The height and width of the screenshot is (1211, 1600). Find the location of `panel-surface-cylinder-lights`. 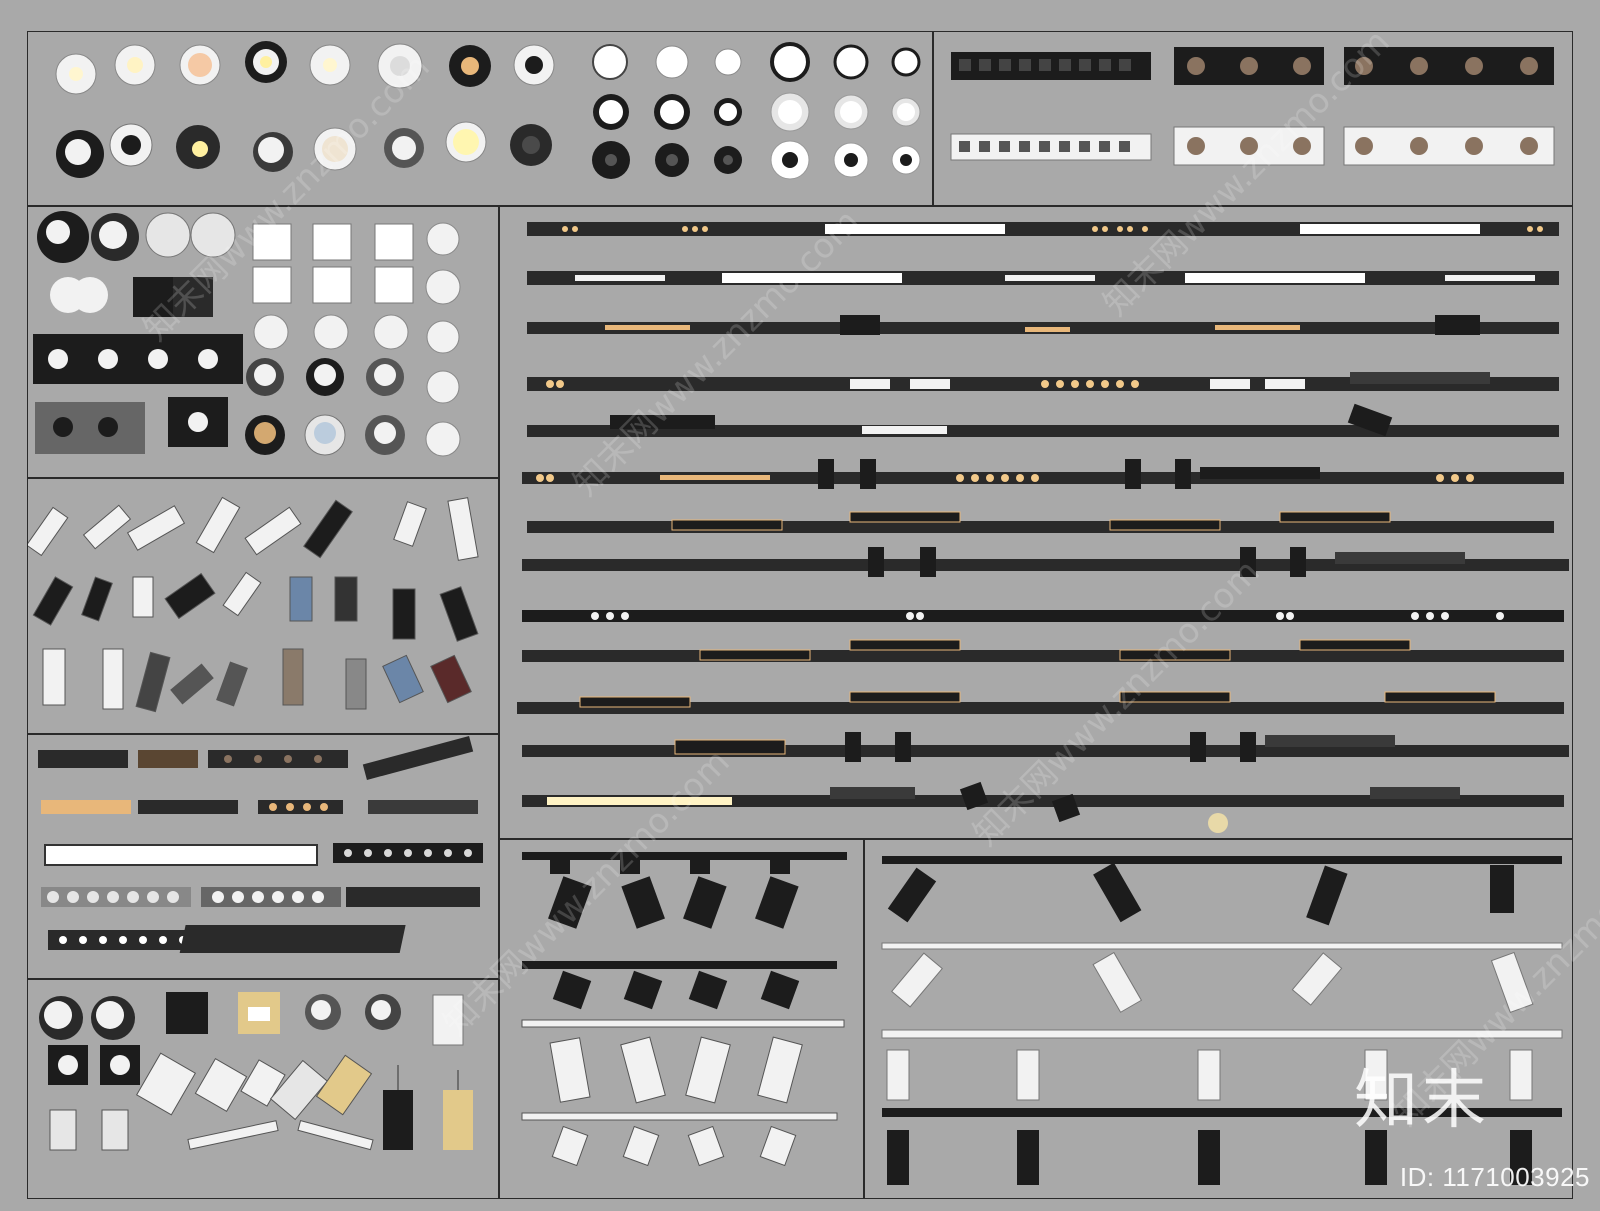

panel-surface-cylinder-lights is located at coordinates (263, 342).